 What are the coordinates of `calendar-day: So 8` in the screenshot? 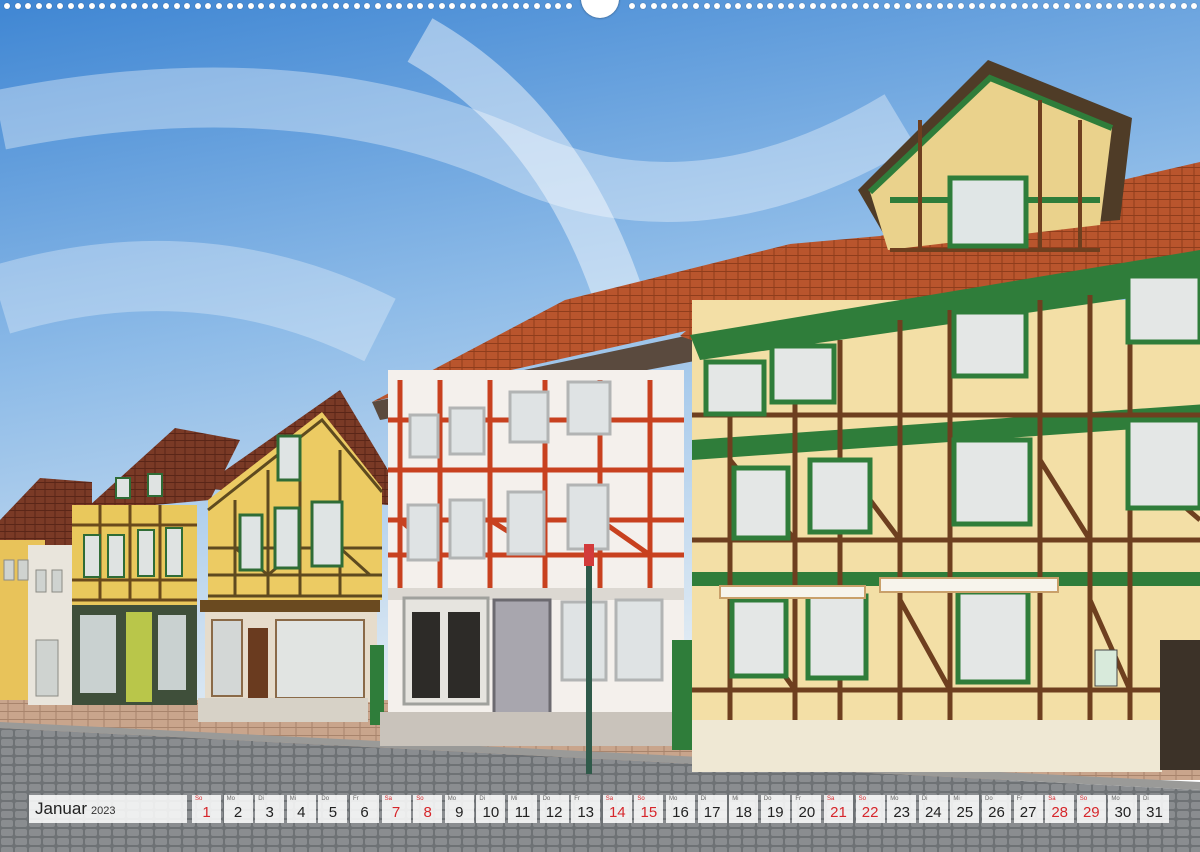 It's located at (428, 809).